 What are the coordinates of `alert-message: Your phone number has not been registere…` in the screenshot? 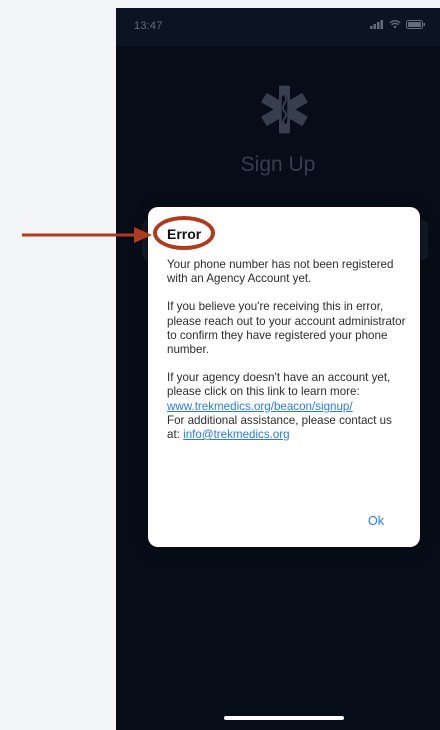 It's located at (287, 350).